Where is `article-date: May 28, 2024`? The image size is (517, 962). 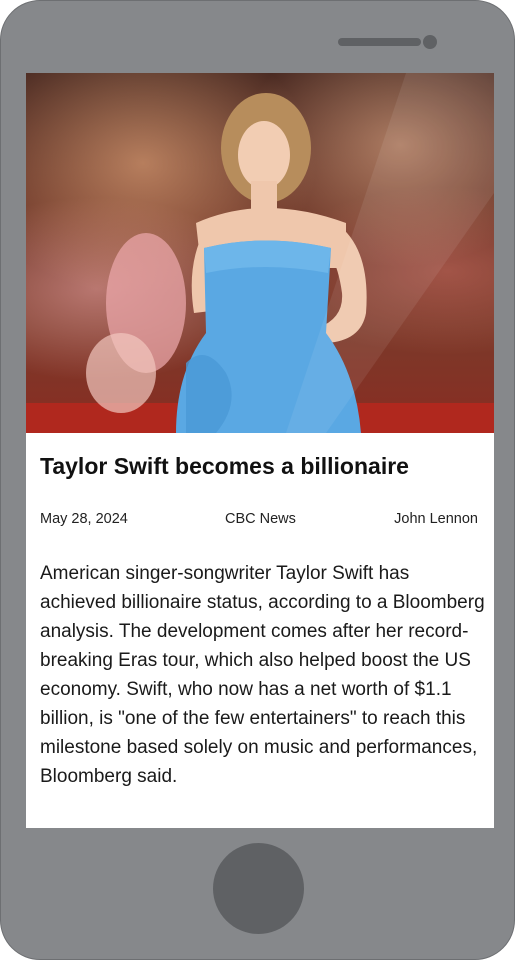
article-date: May 28, 2024 is located at coordinates (84, 519).